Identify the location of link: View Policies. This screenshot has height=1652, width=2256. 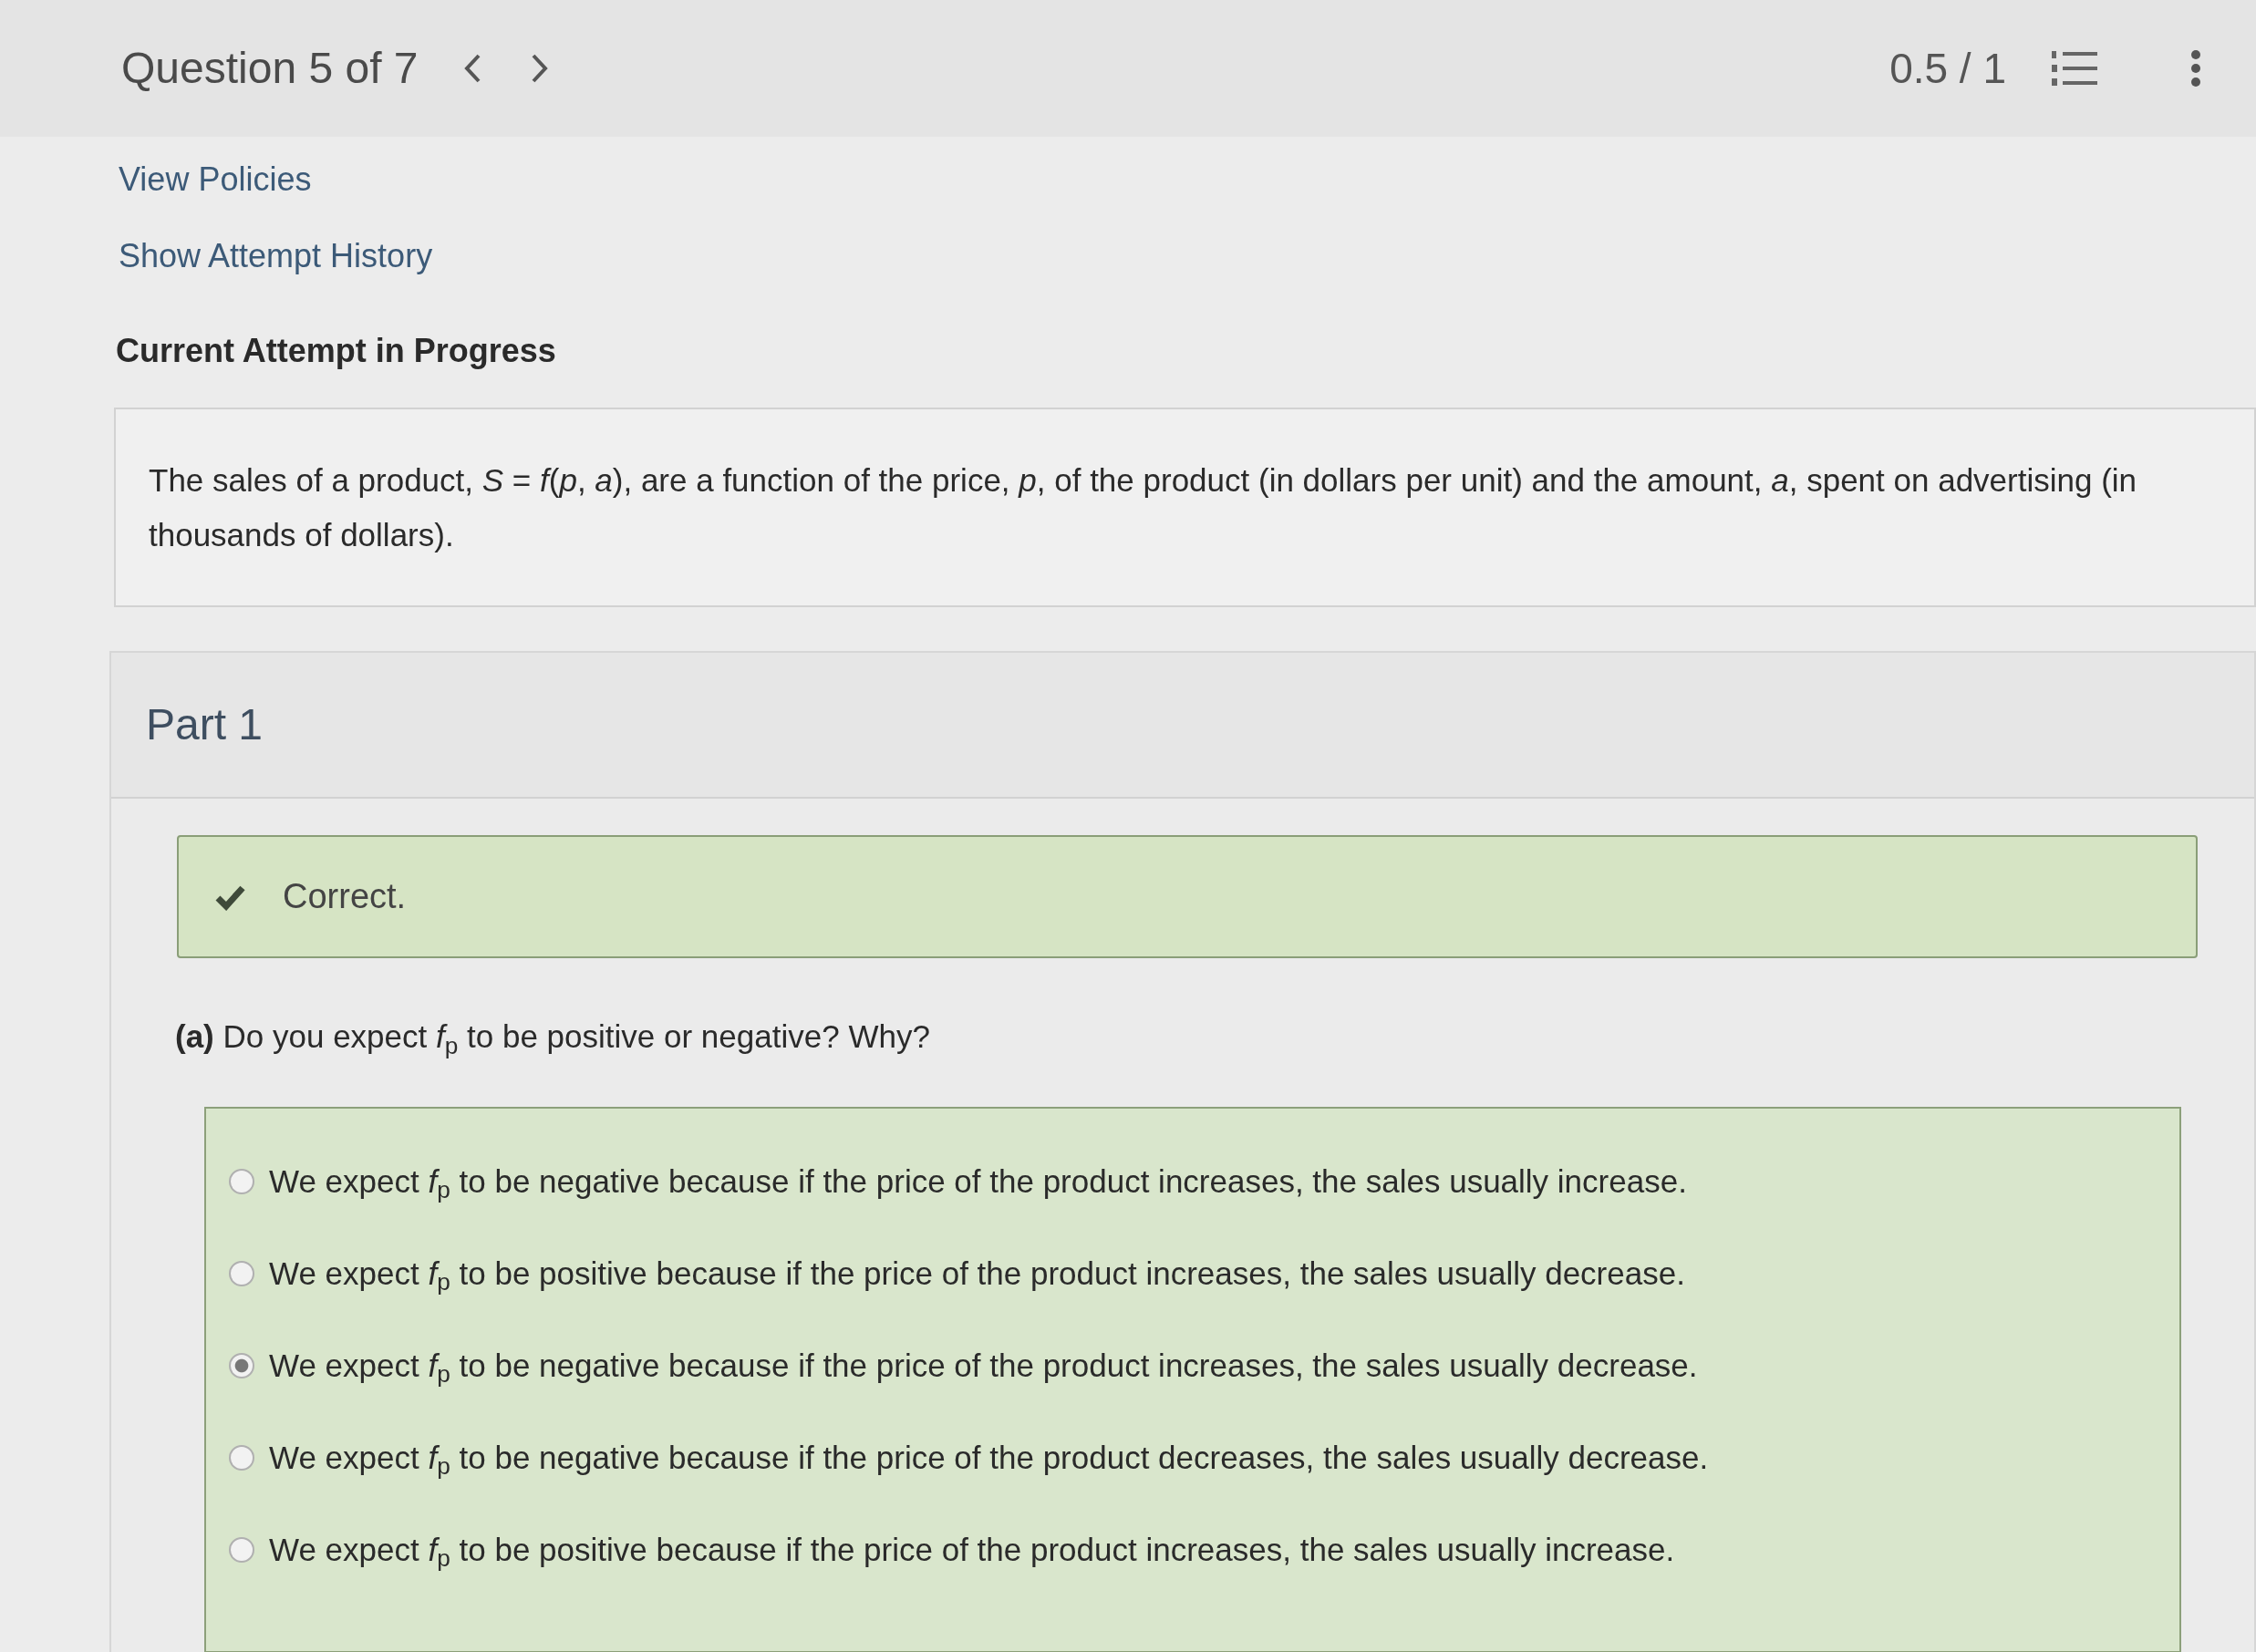
(215, 179).